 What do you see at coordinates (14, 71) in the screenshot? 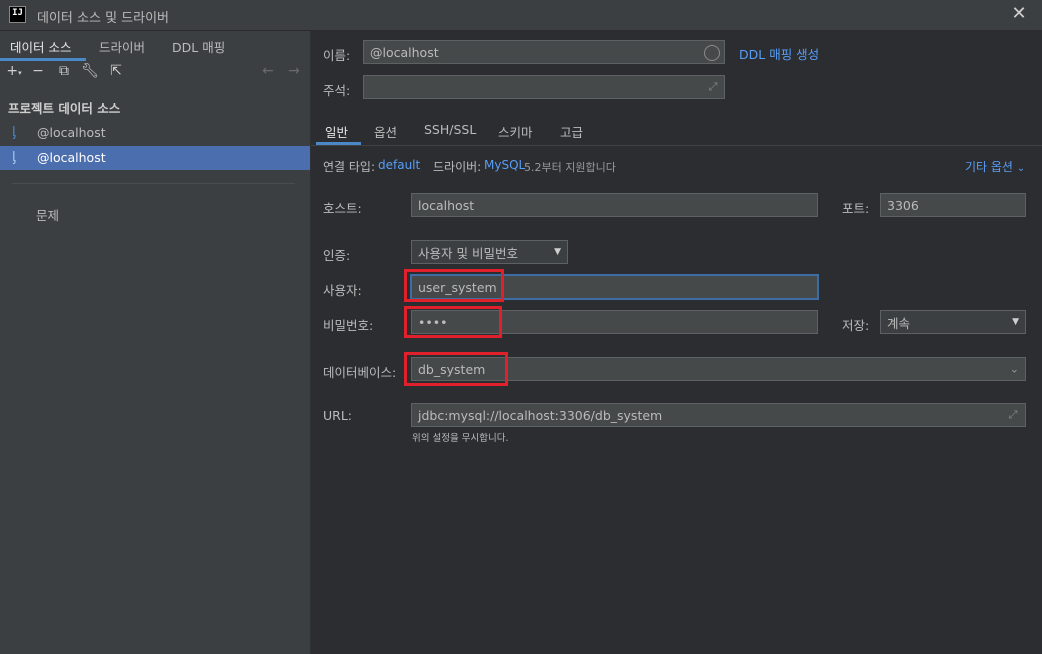
I see `add-icon: +▾` at bounding box center [14, 71].